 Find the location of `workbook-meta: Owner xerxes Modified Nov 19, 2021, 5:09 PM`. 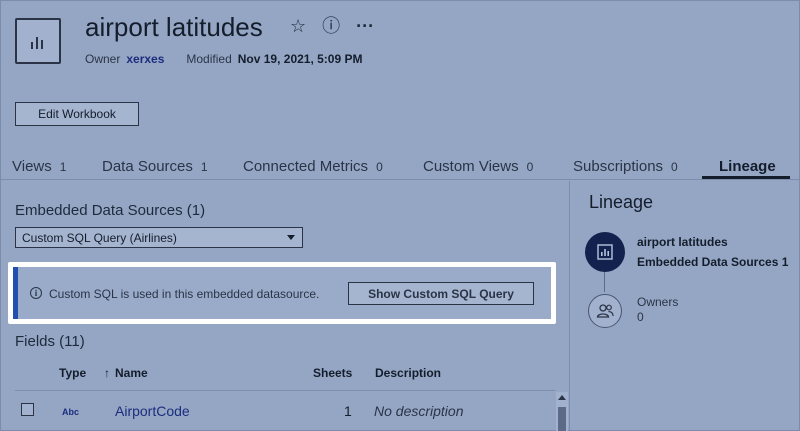

workbook-meta: Owner xerxes Modified Nov 19, 2021, 5:09 PM is located at coordinates (223, 59).